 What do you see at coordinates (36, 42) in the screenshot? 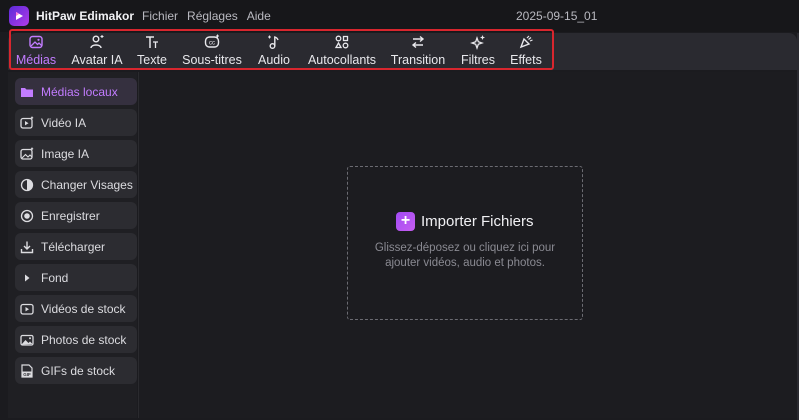
I see `media-icon` at bounding box center [36, 42].